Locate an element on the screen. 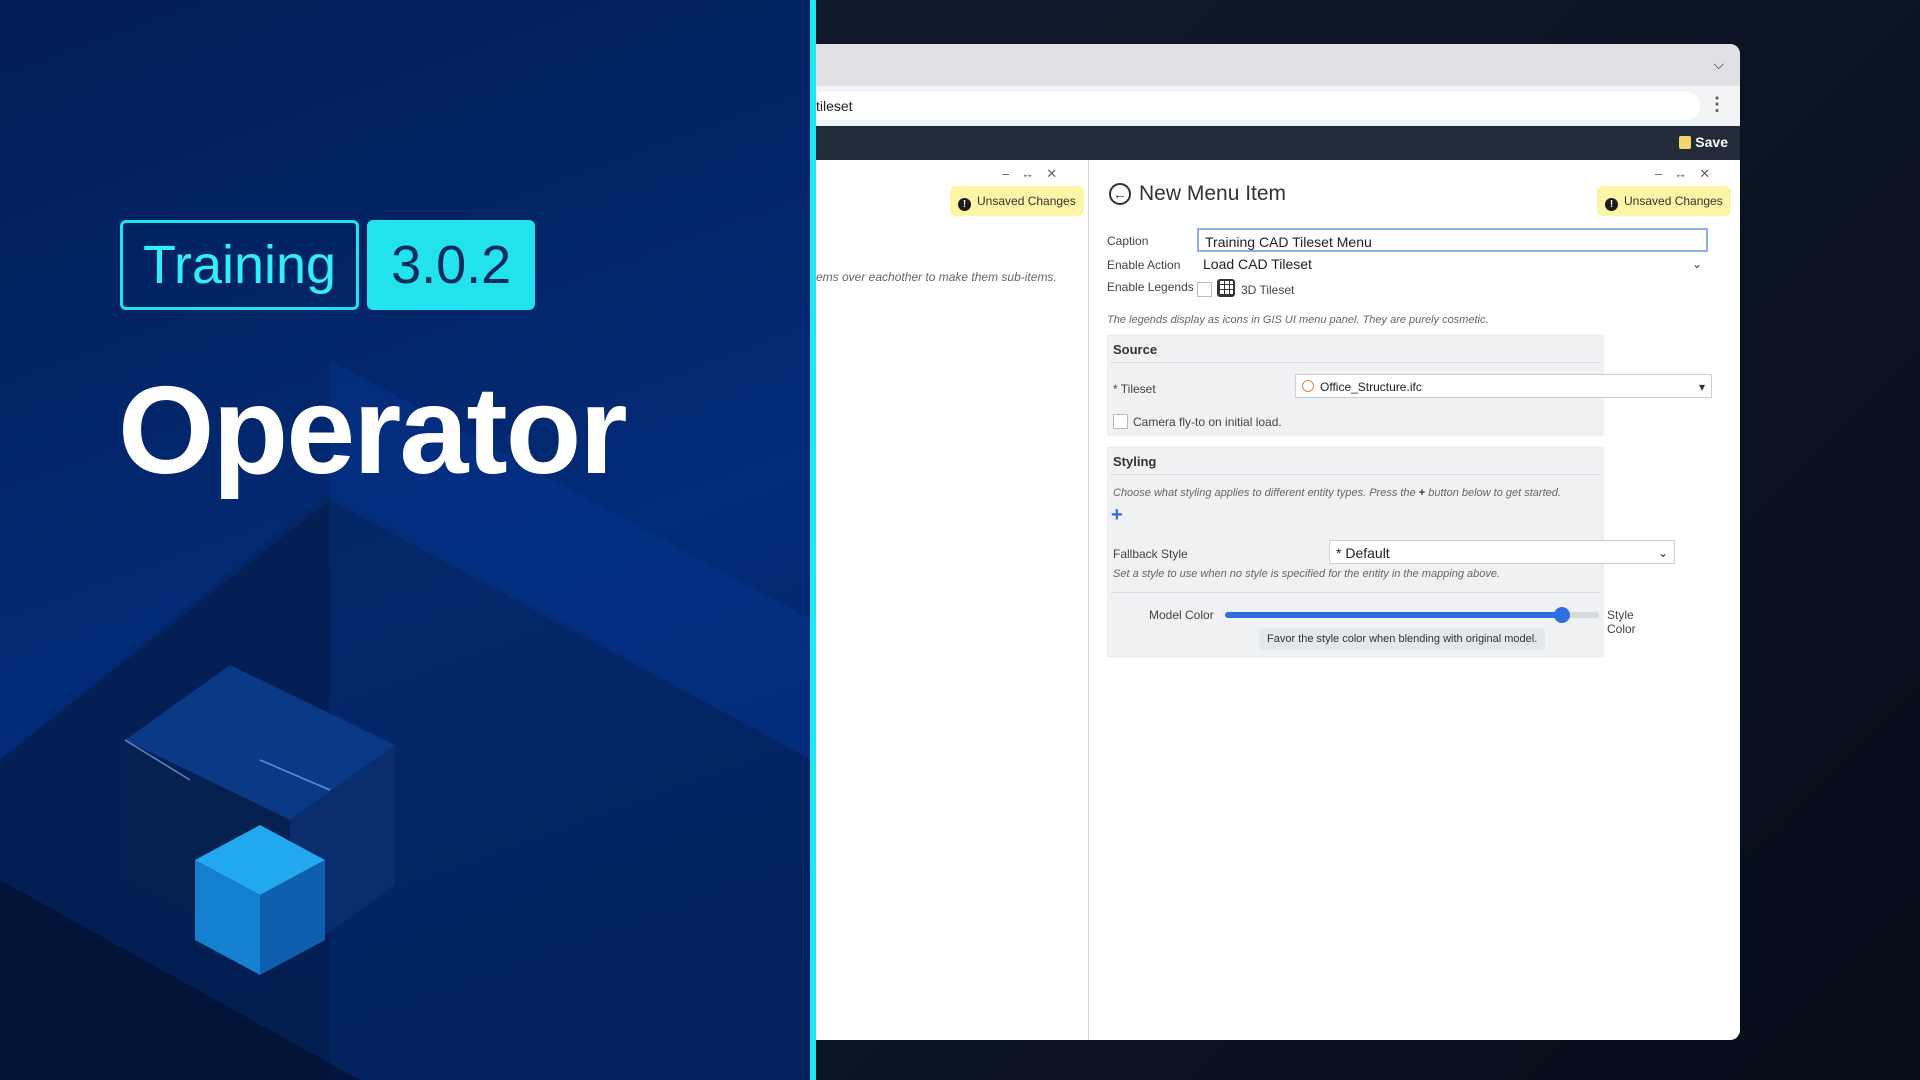  tileset-grid-icon is located at coordinates (1226, 288).